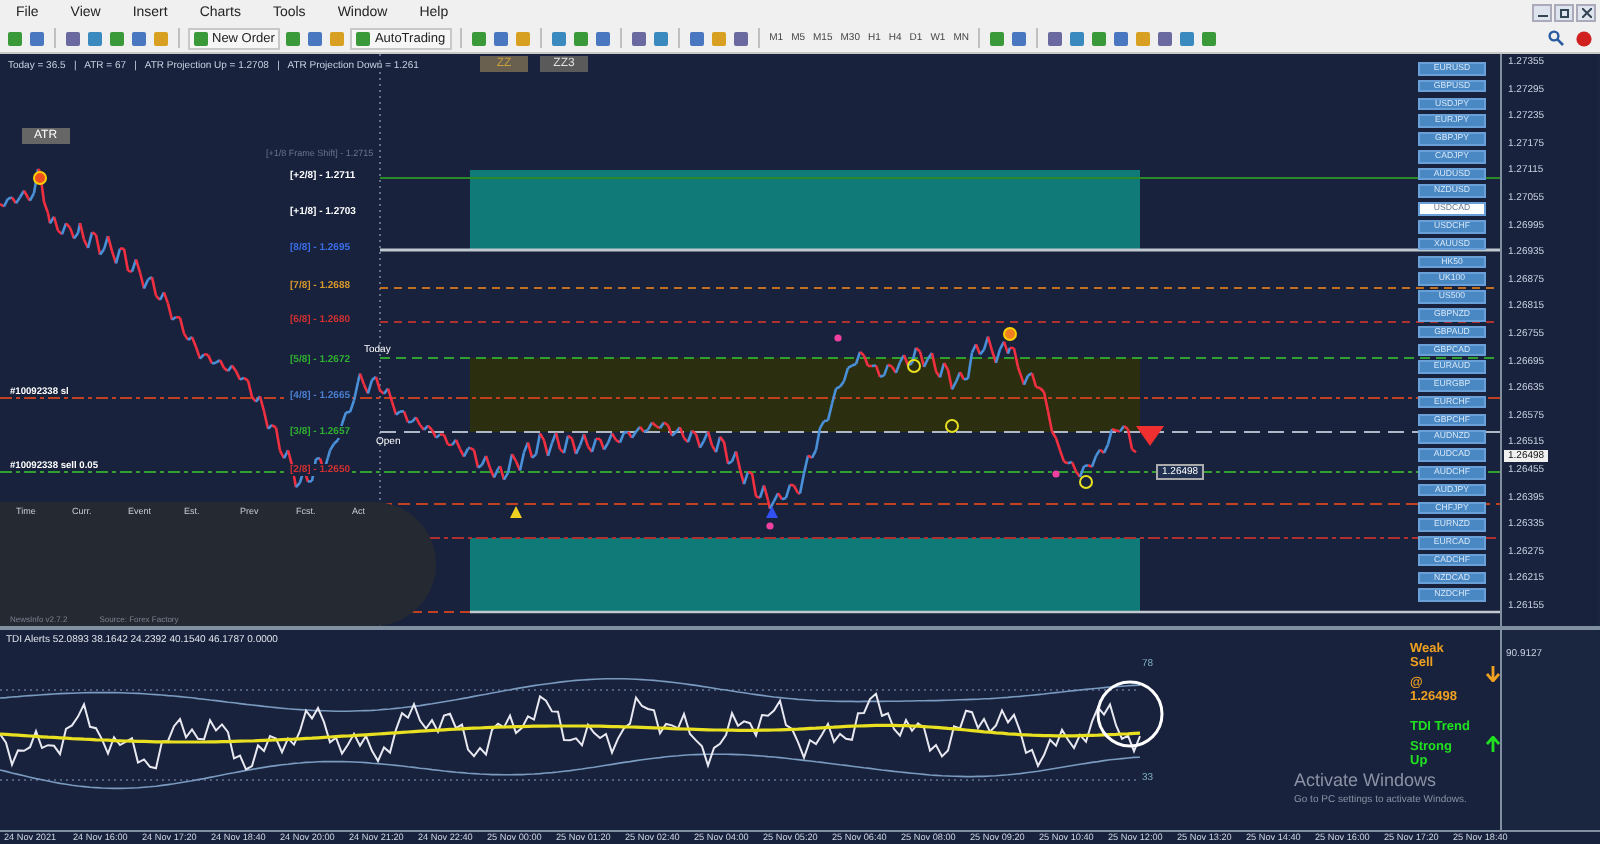  I want to click on close-button, so click(1586, 12).